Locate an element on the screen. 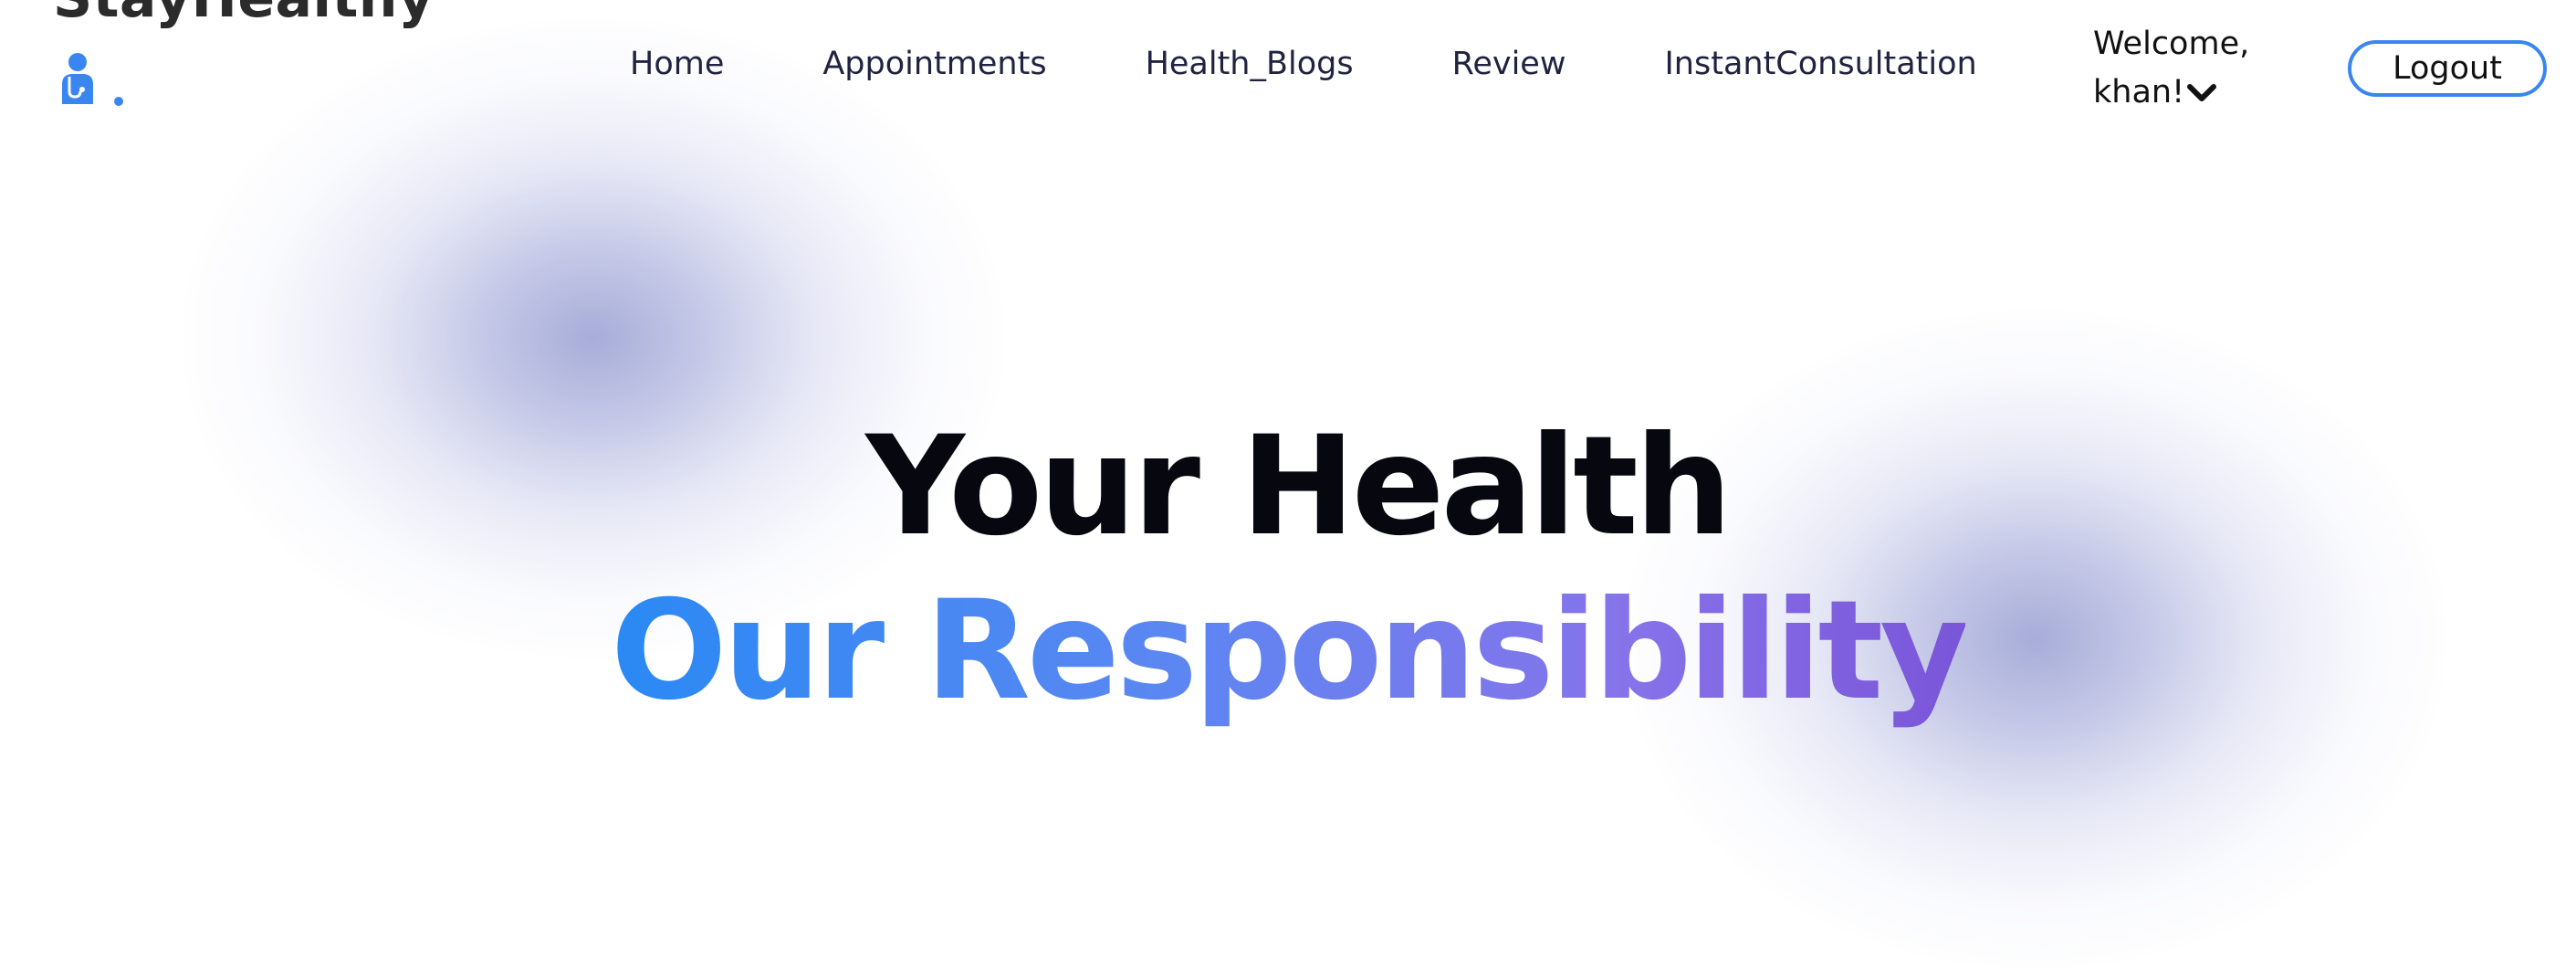 Image resolution: width=2576 pixels, height=968 pixels. nav-link-instant-consultation: InstantConsultation is located at coordinates (1820, 64).